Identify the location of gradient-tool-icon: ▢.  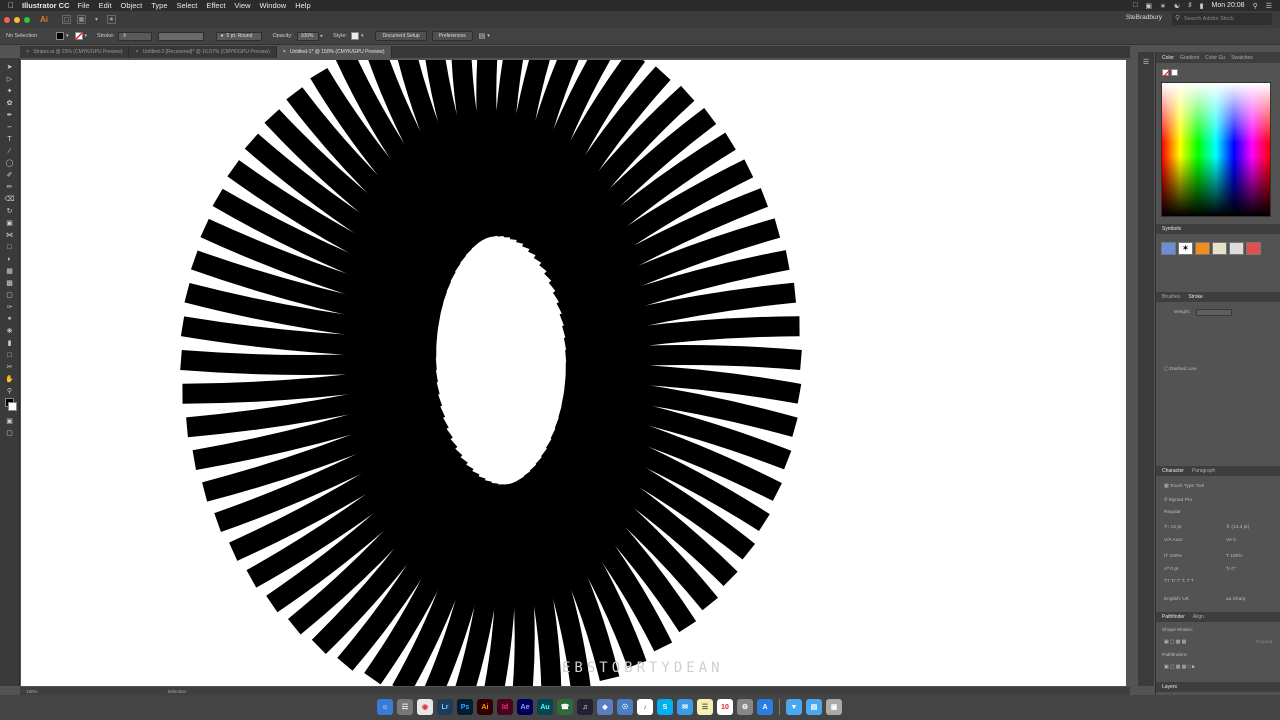
(10, 295).